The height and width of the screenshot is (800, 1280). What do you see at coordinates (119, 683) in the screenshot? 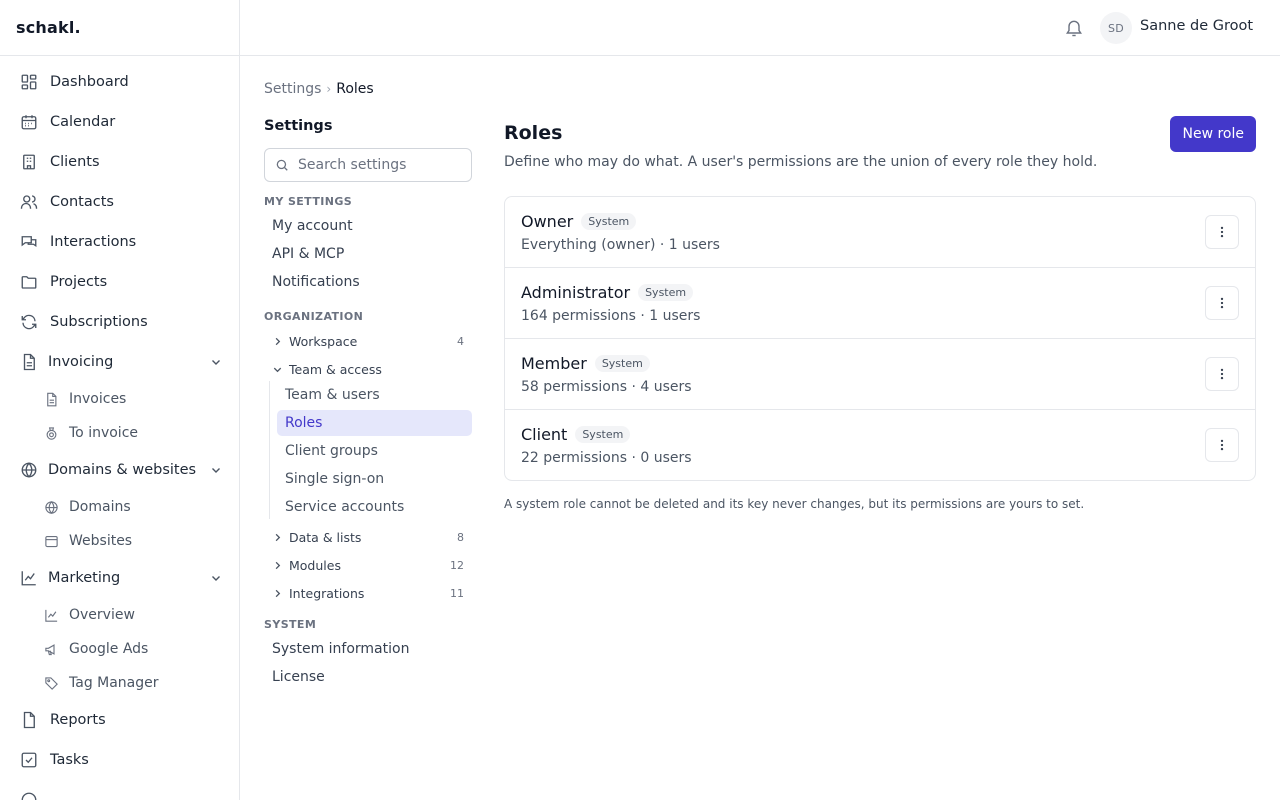
I see `nav-sub-tag-manager: Tag Manager` at bounding box center [119, 683].